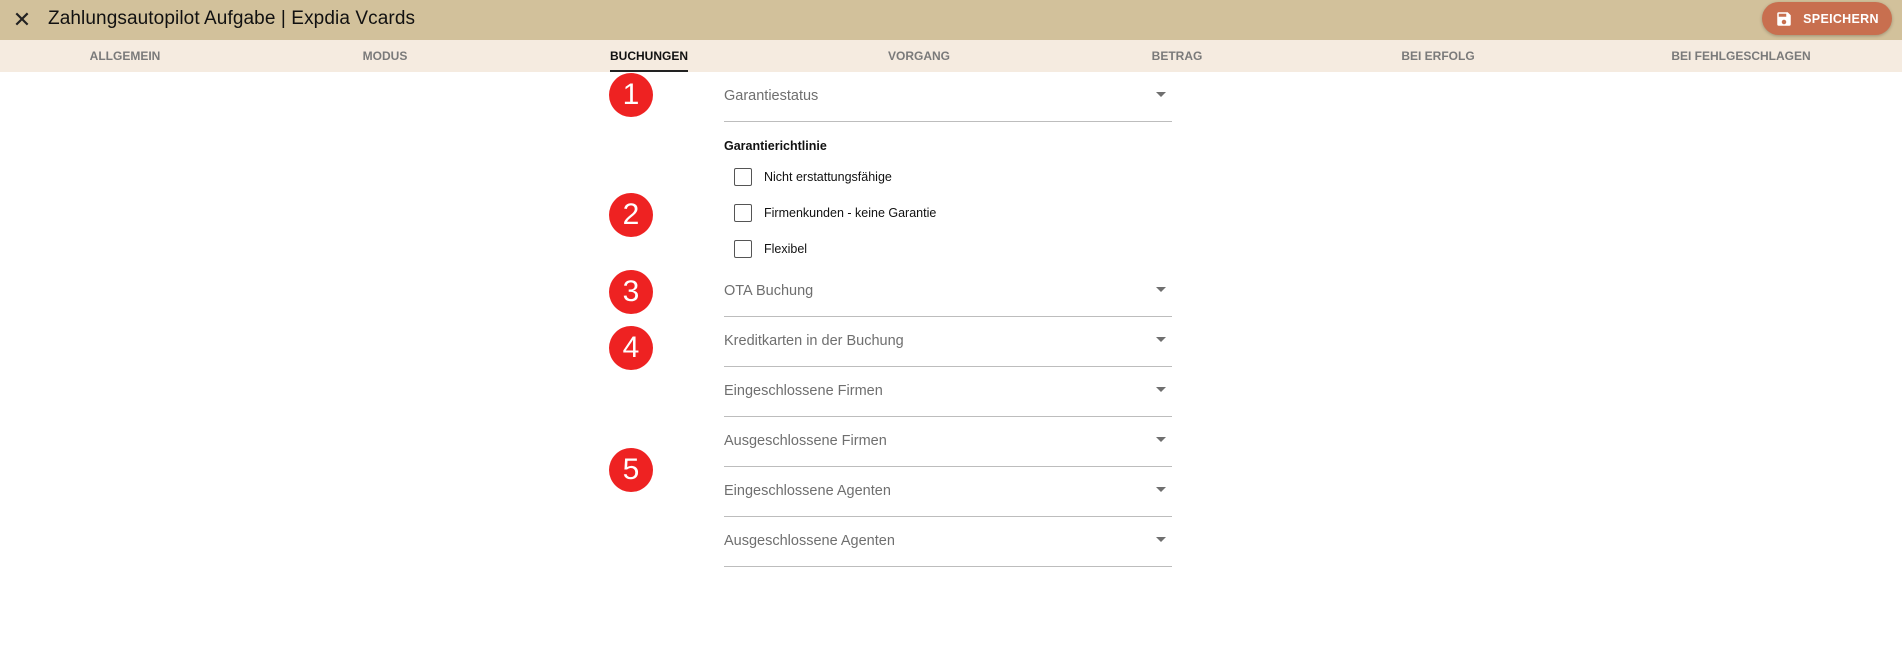  What do you see at coordinates (1437, 56) in the screenshot?
I see `tab-bei-erfolg: BEI ERFOLG` at bounding box center [1437, 56].